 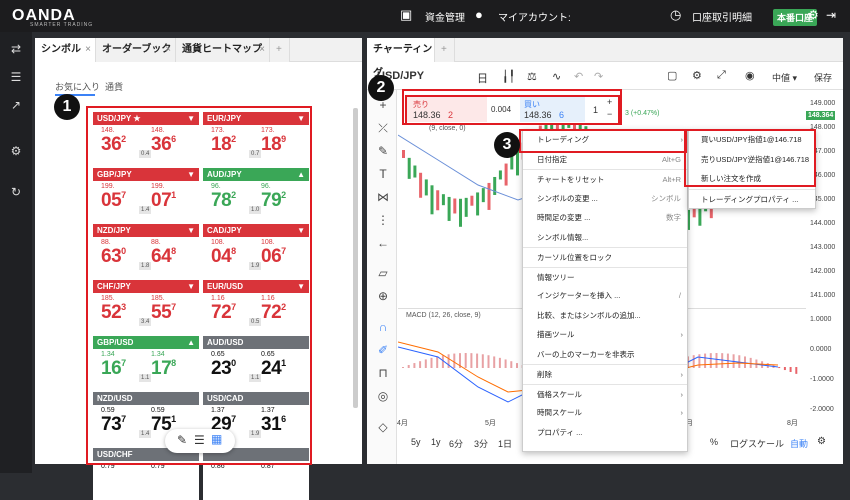 I want to click on range-3m: 3分, so click(x=481, y=443).